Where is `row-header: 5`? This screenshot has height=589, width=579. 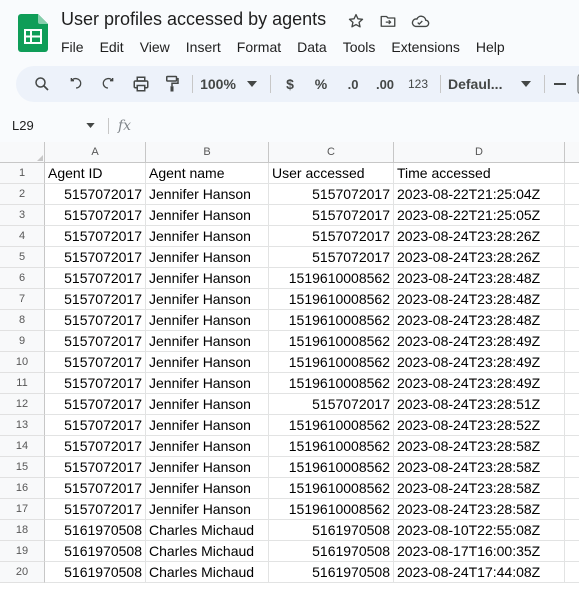
row-header: 5 is located at coordinates (22, 257).